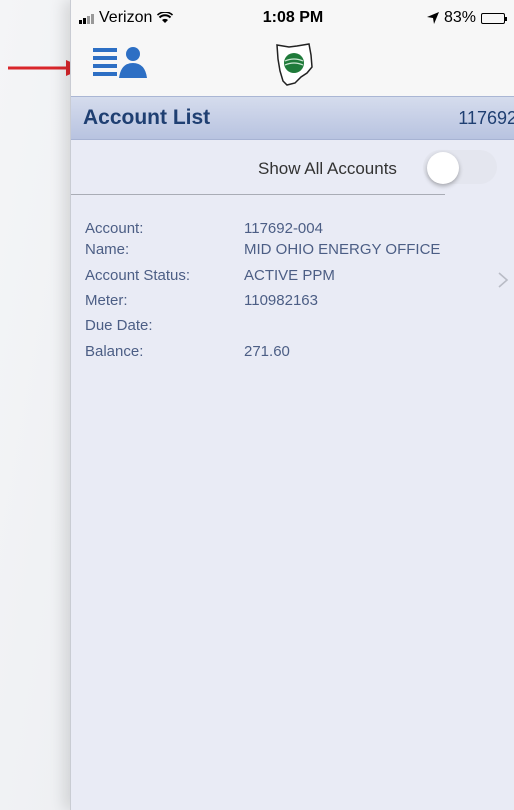 This screenshot has height=810, width=514. Describe the element at coordinates (292, 118) in the screenshot. I see `account-list-header: Account List 117692` at that location.